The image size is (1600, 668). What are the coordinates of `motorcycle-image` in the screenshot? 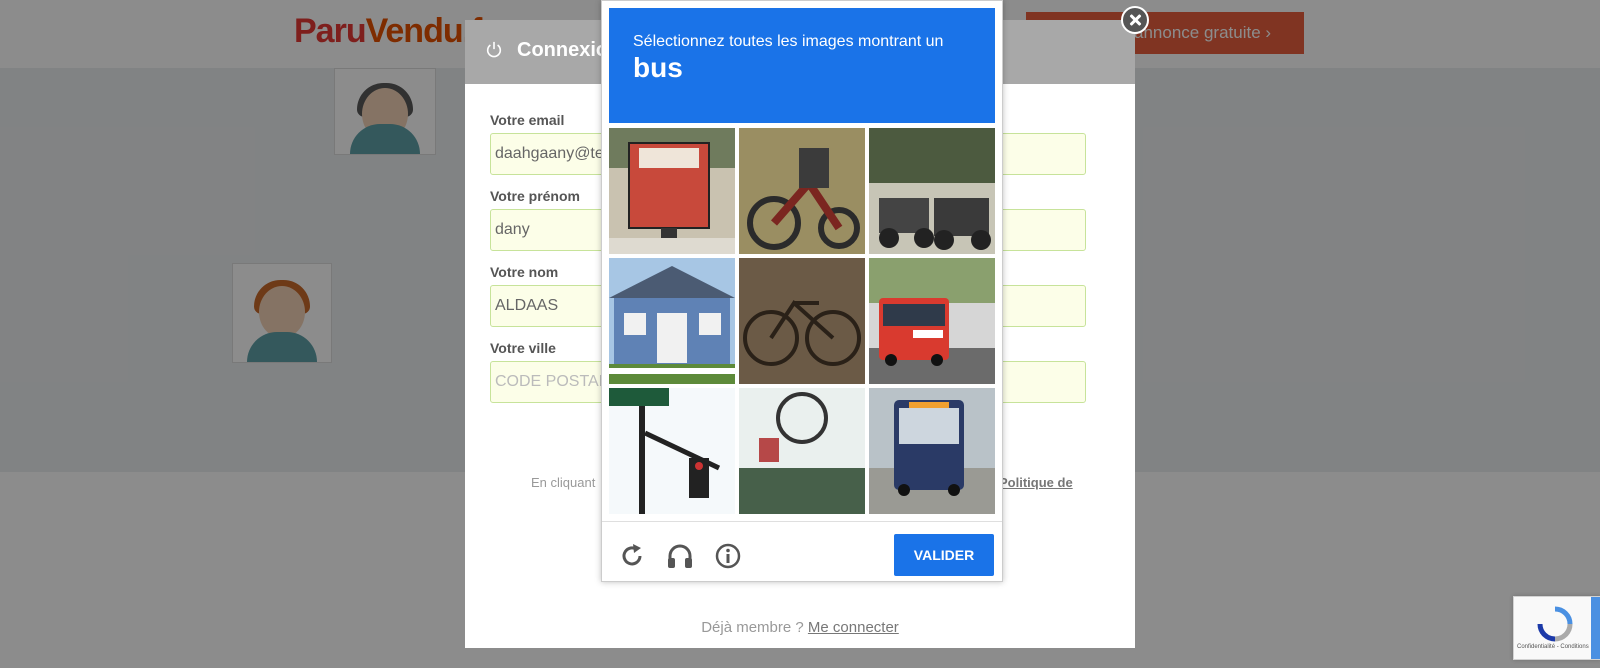 It's located at (802, 191).